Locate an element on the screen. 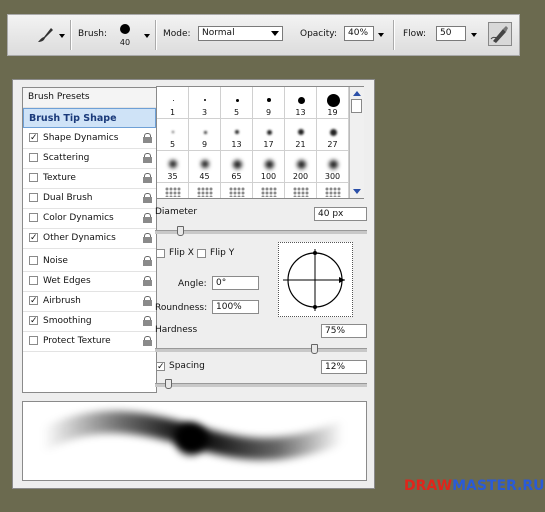 This screenshot has width=545, height=512. sidebar-item-texture: Texture is located at coordinates (89, 179).